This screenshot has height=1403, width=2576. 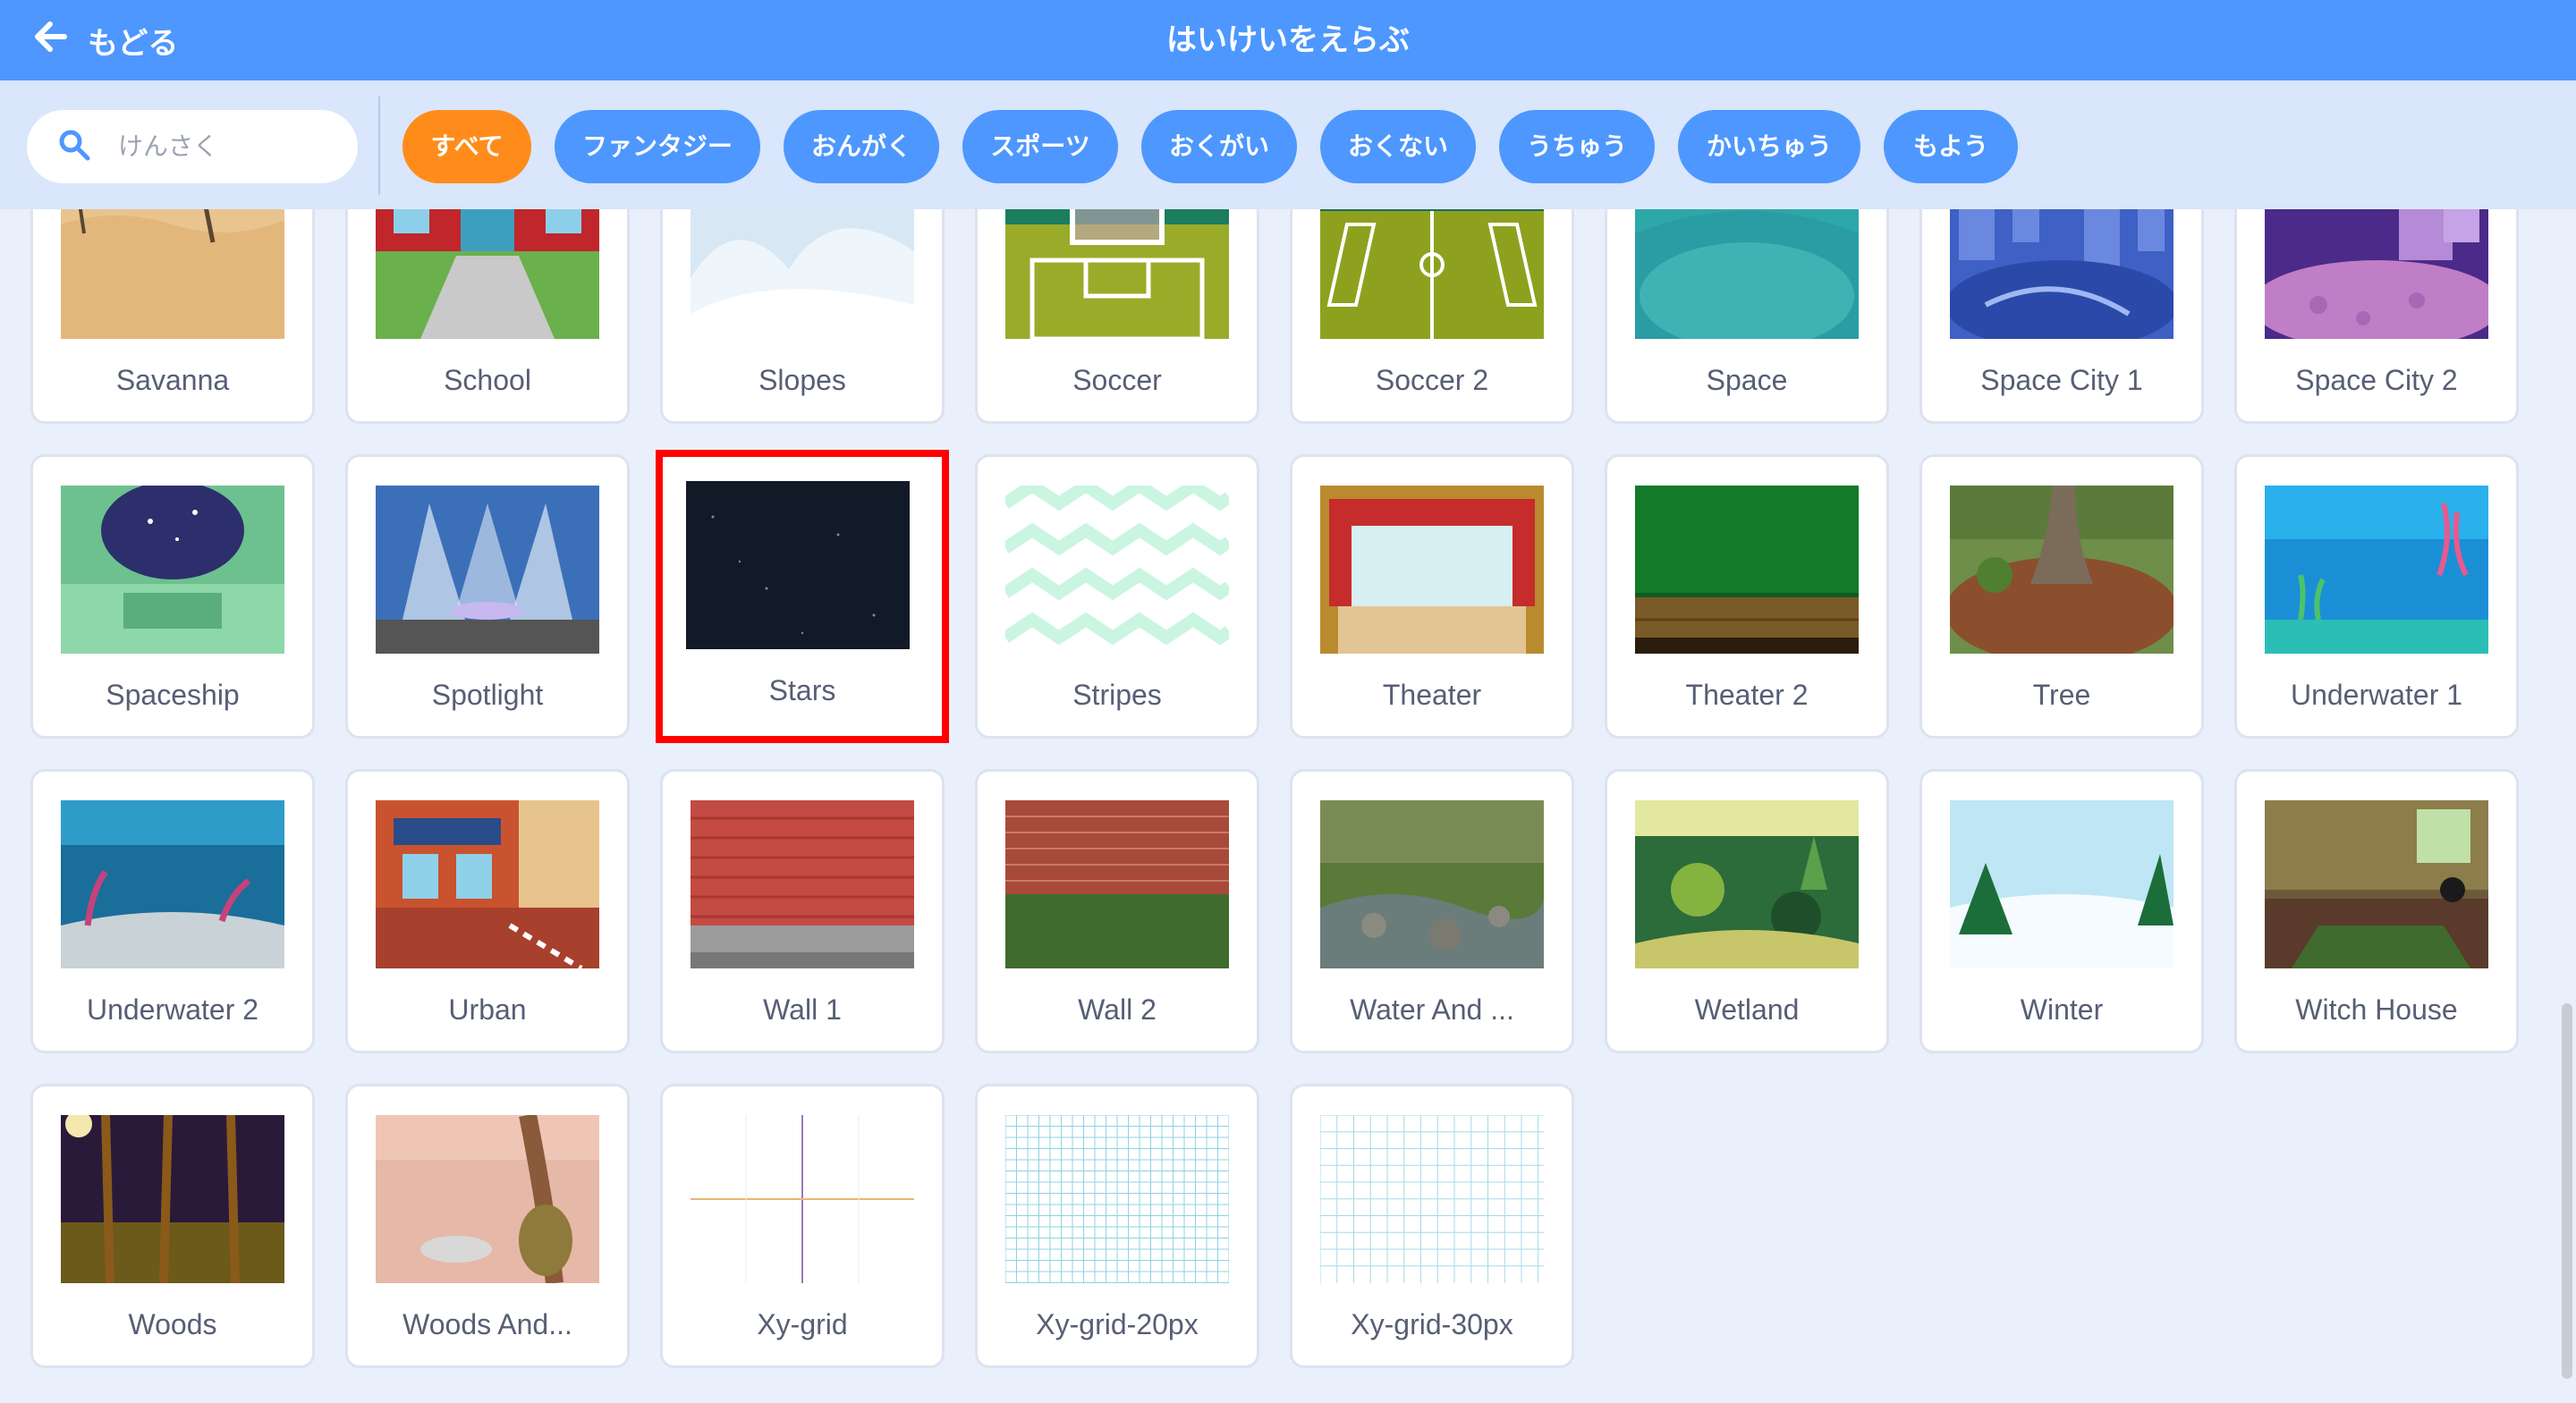 I want to click on backdrop-card: Underwater 1, so click(x=2376, y=596).